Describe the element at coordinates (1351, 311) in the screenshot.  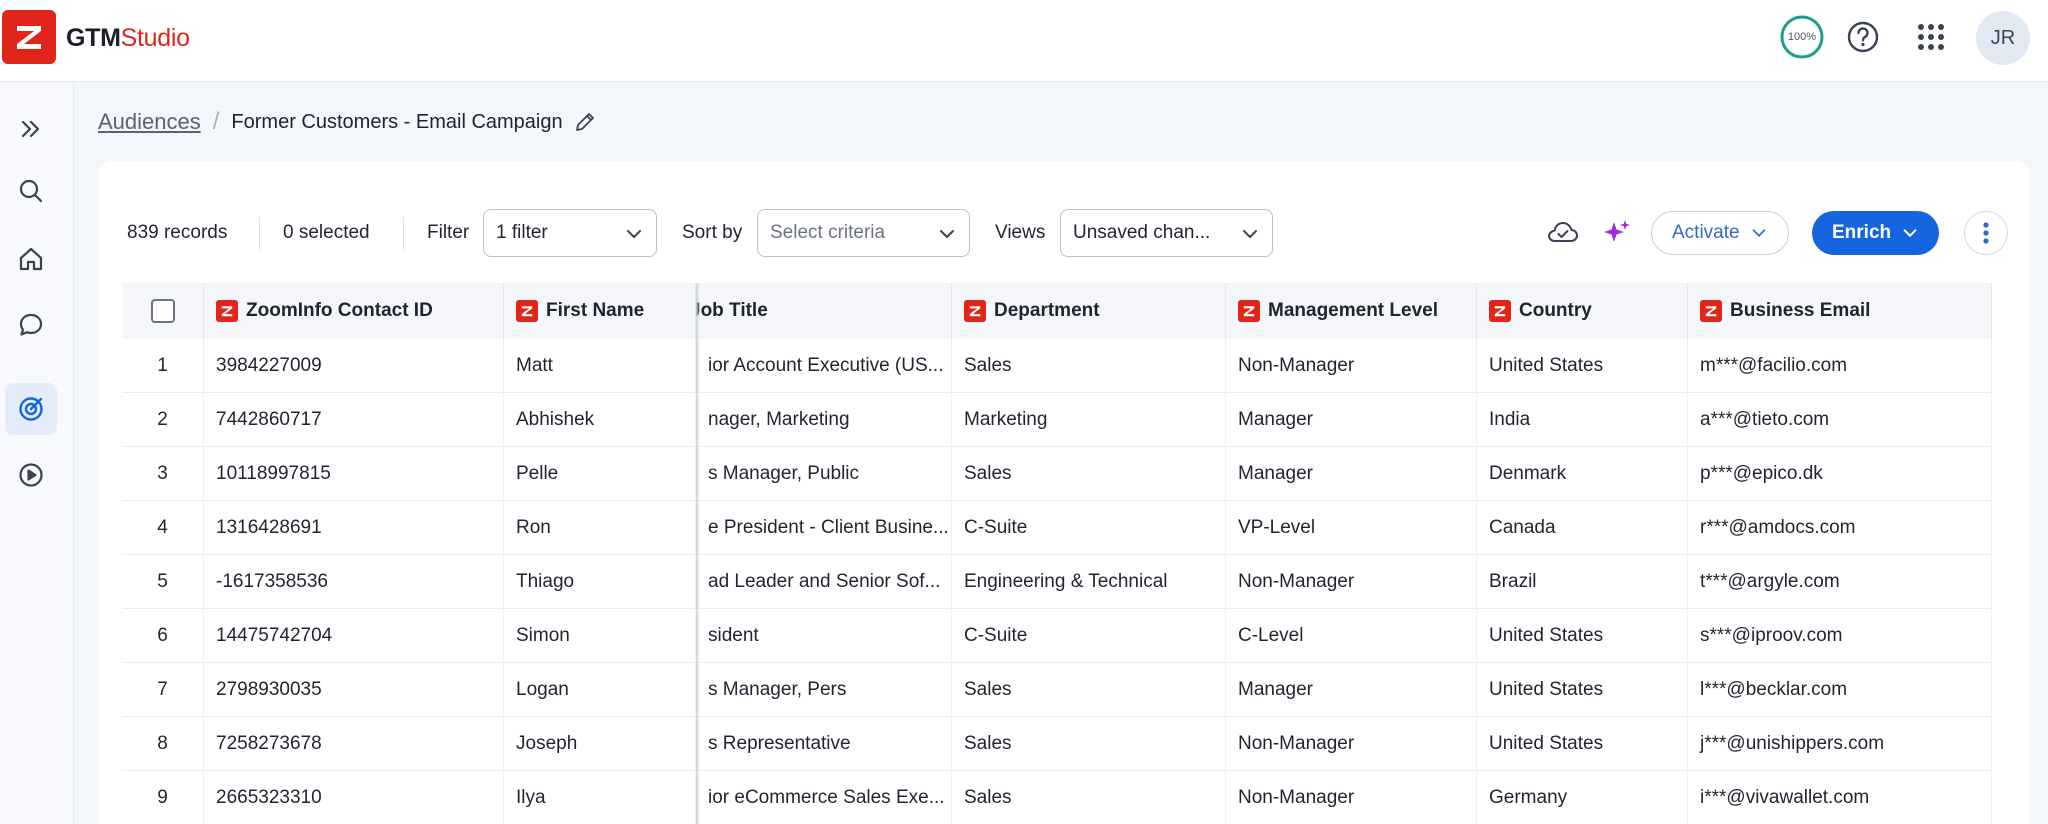
I see `column-header-management-level: Management Level` at that location.